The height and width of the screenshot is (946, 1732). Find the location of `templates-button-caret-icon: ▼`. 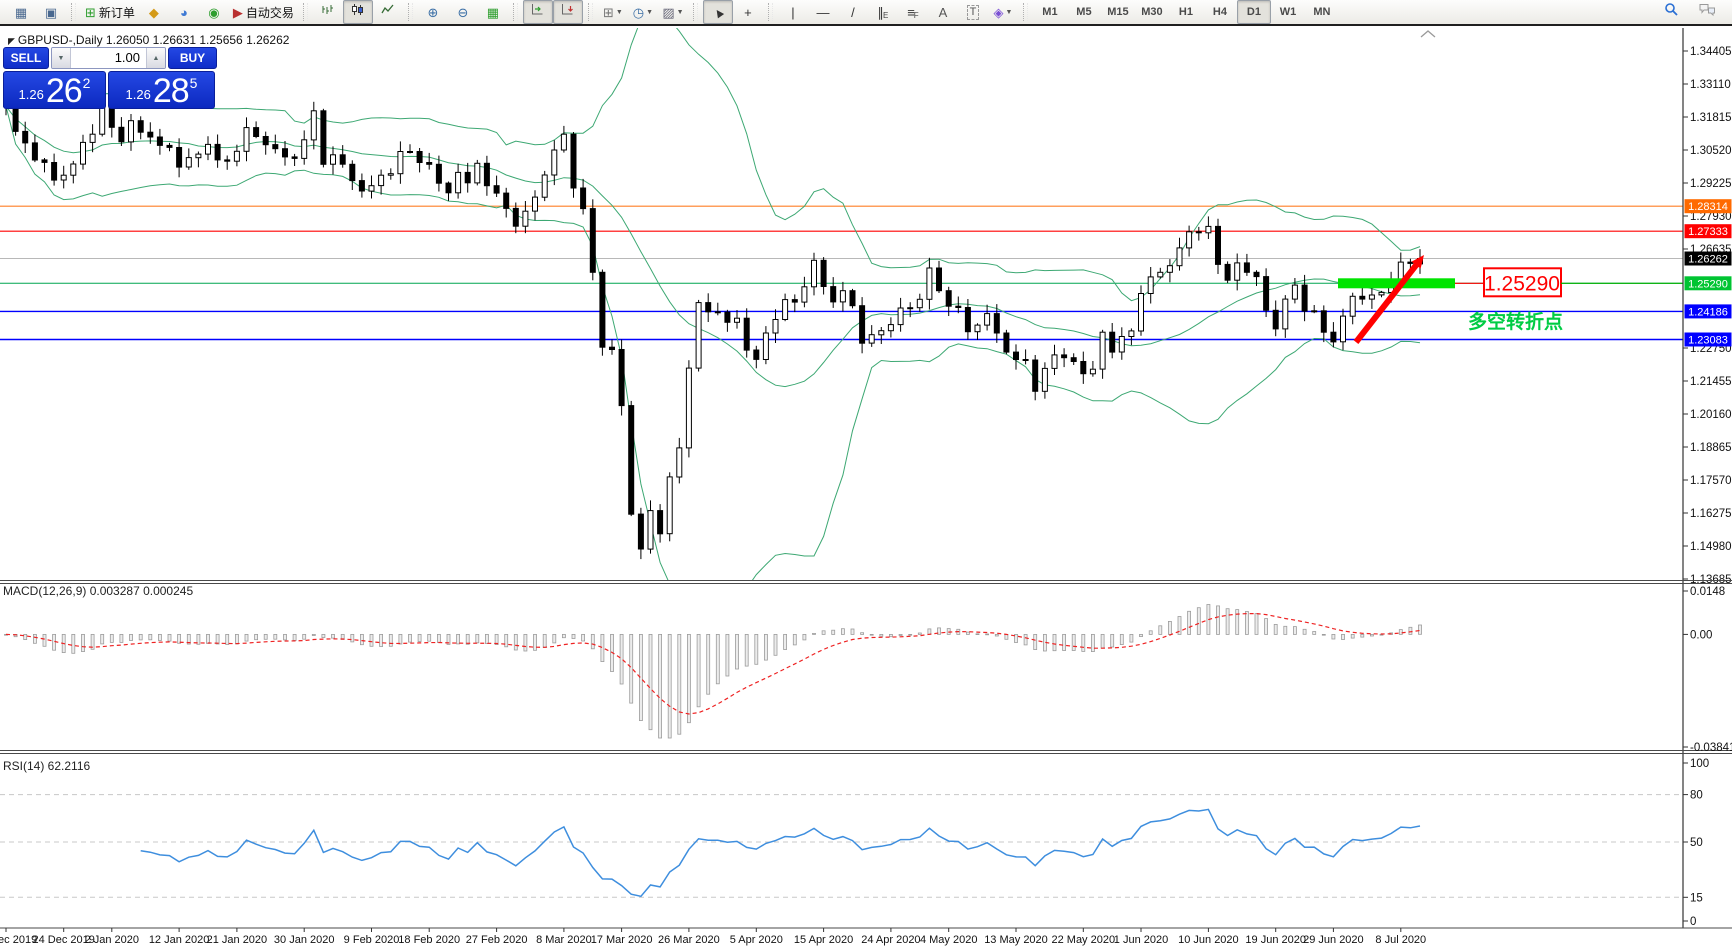

templates-button-caret-icon: ▼ is located at coordinates (680, 12).